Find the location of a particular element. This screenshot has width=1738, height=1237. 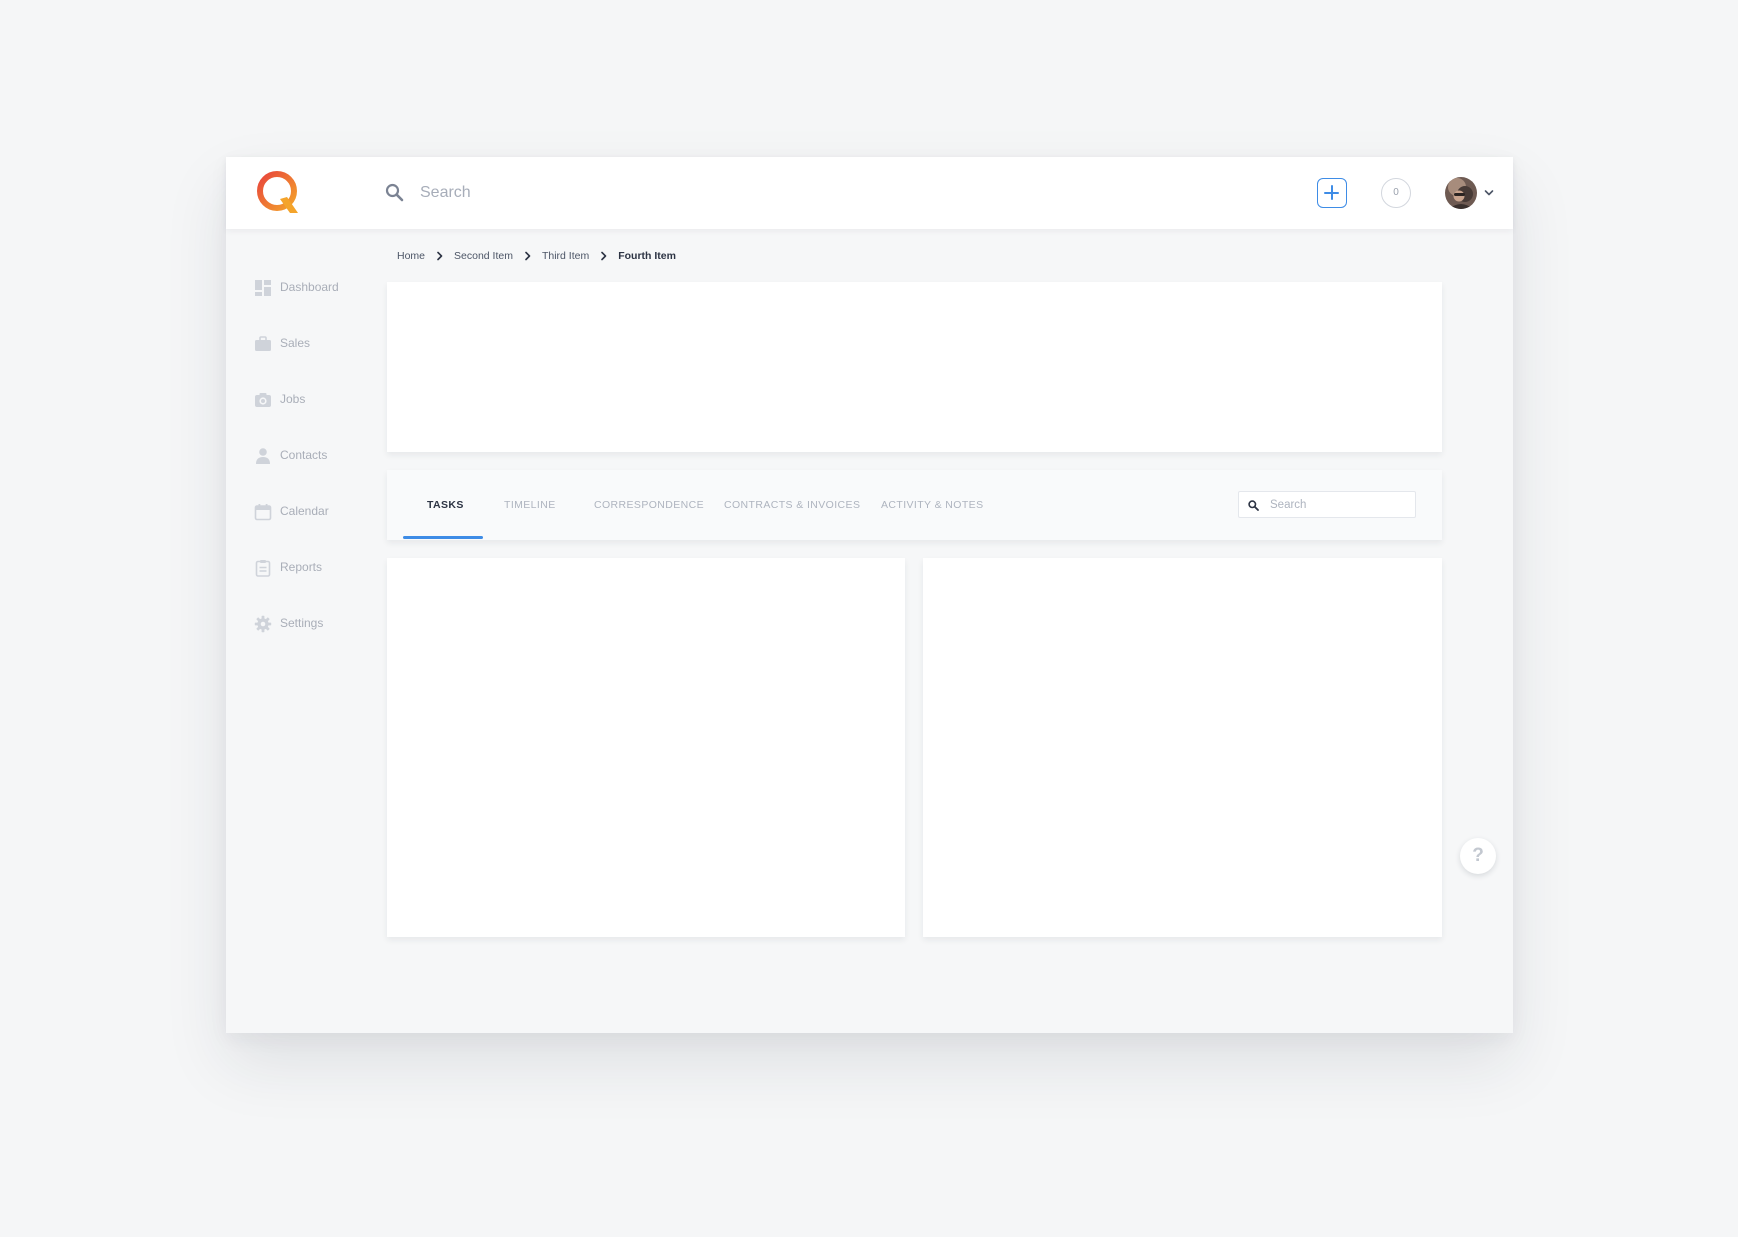

user-avatar is located at coordinates (1461, 193).